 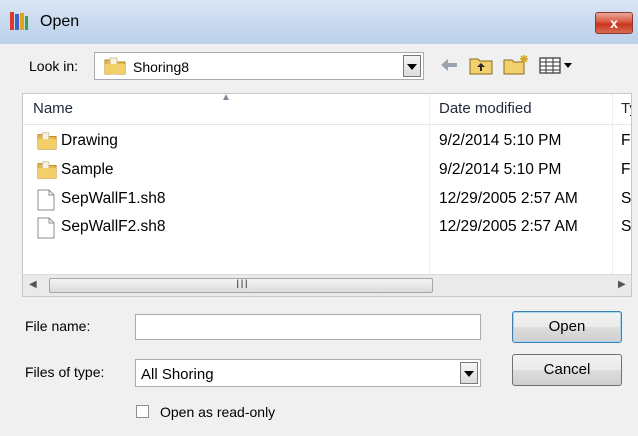 What do you see at coordinates (58, 326) in the screenshot?
I see `file-name-label: File name:` at bounding box center [58, 326].